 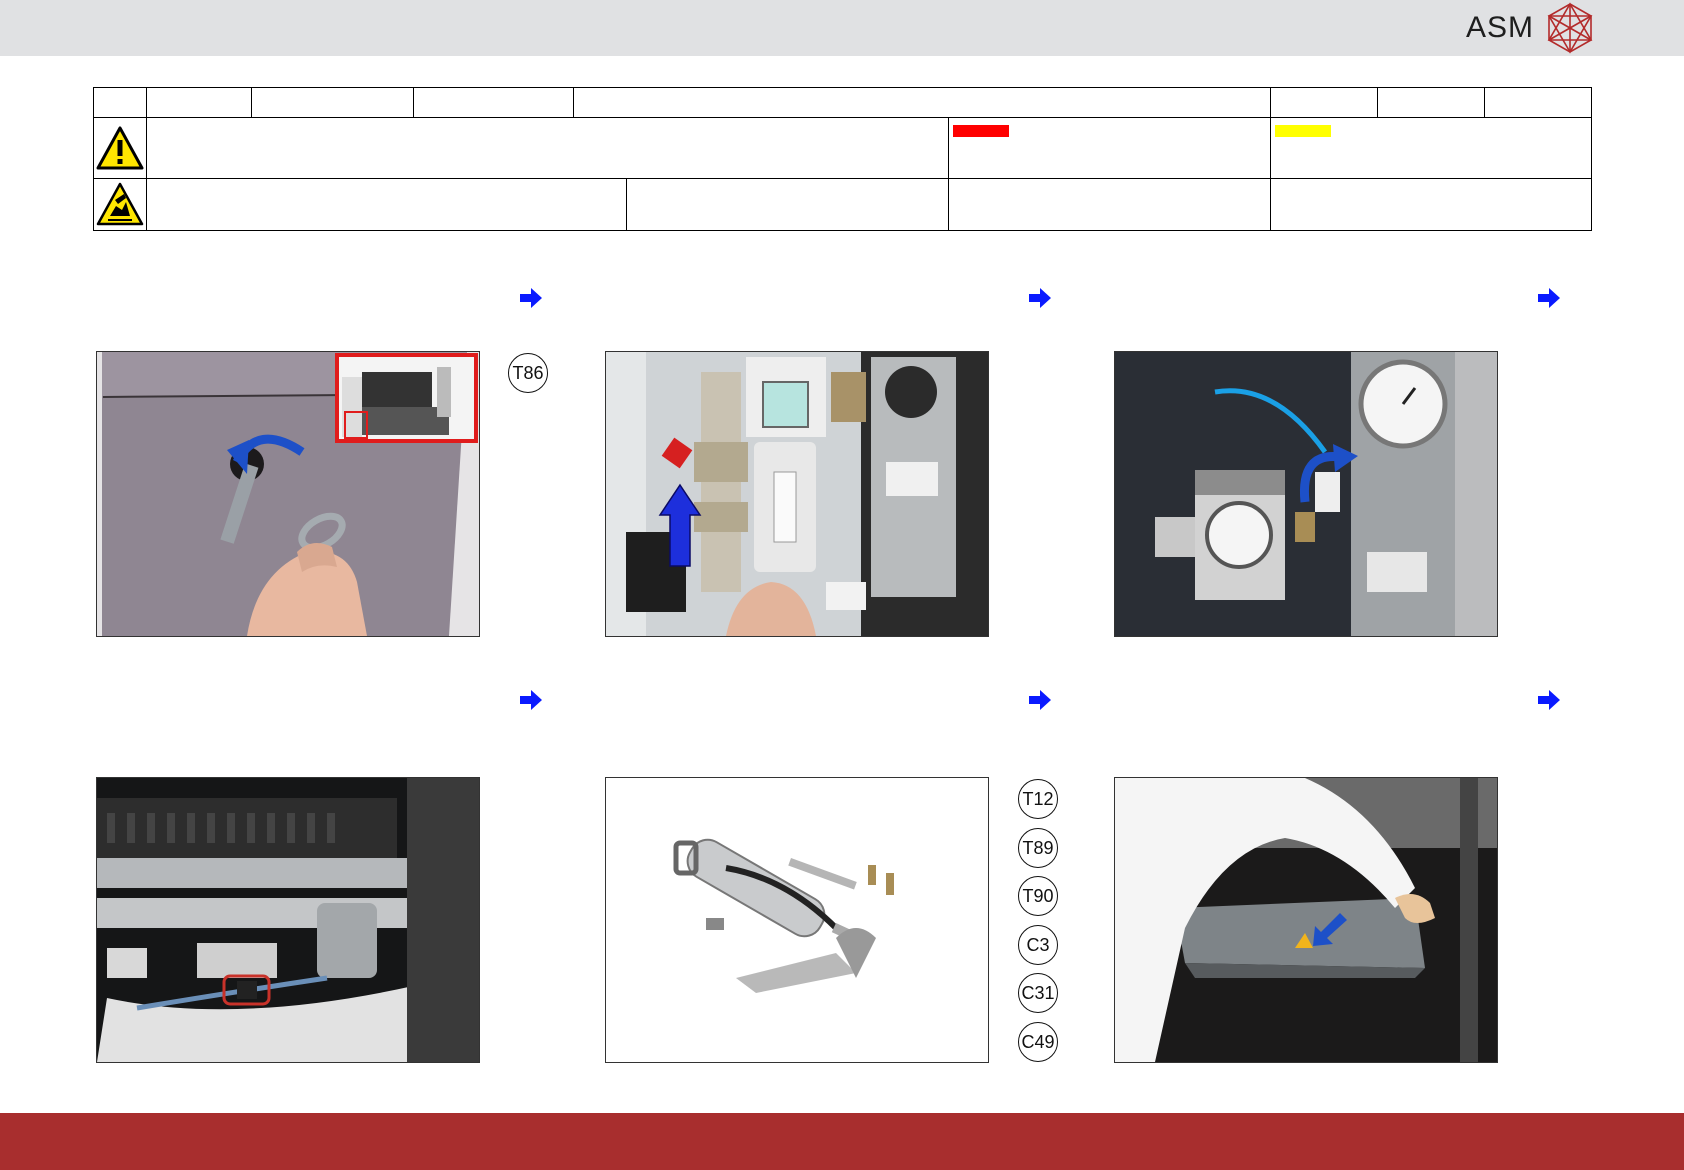 What do you see at coordinates (797, 494) in the screenshot?
I see `step2-photo` at bounding box center [797, 494].